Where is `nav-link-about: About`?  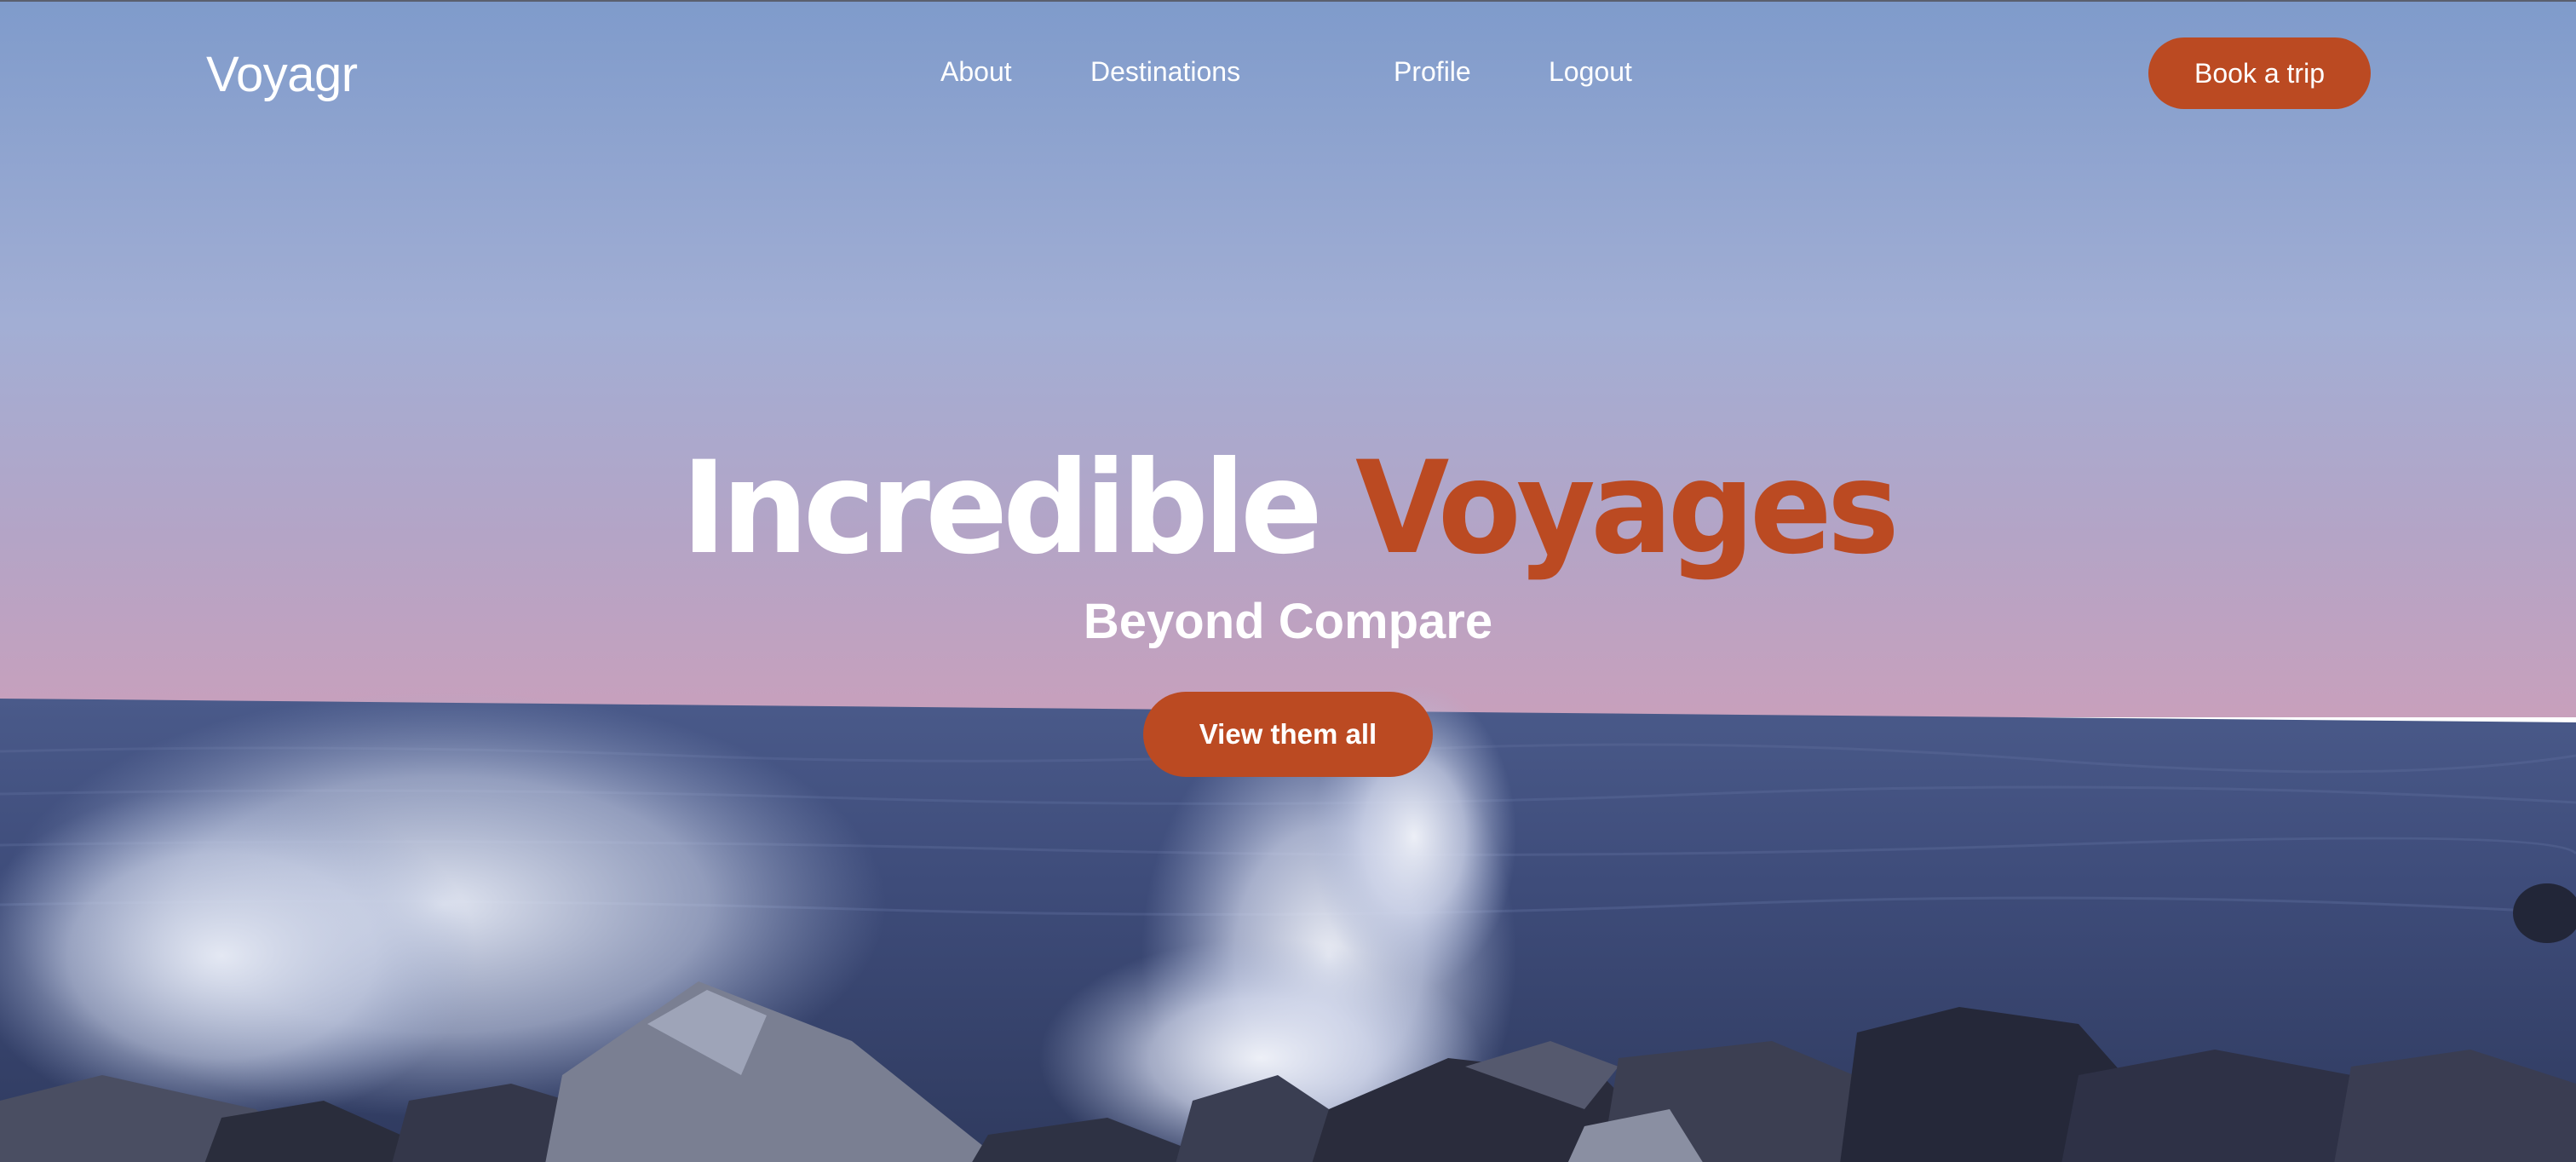
nav-link-about: About is located at coordinates (976, 72).